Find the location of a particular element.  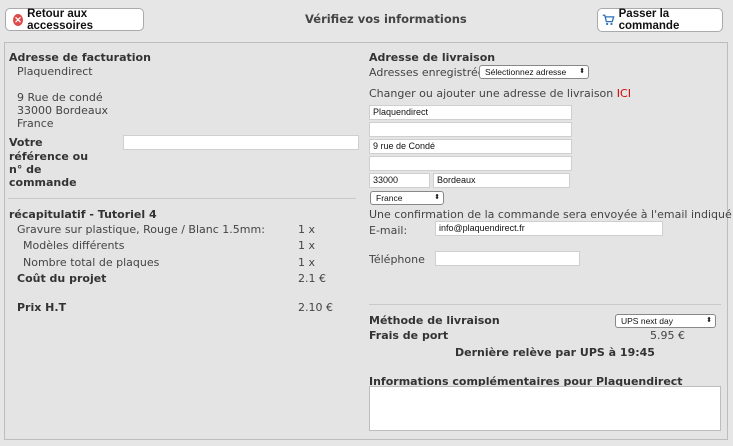

shipping-line4-input is located at coordinates (470, 163).